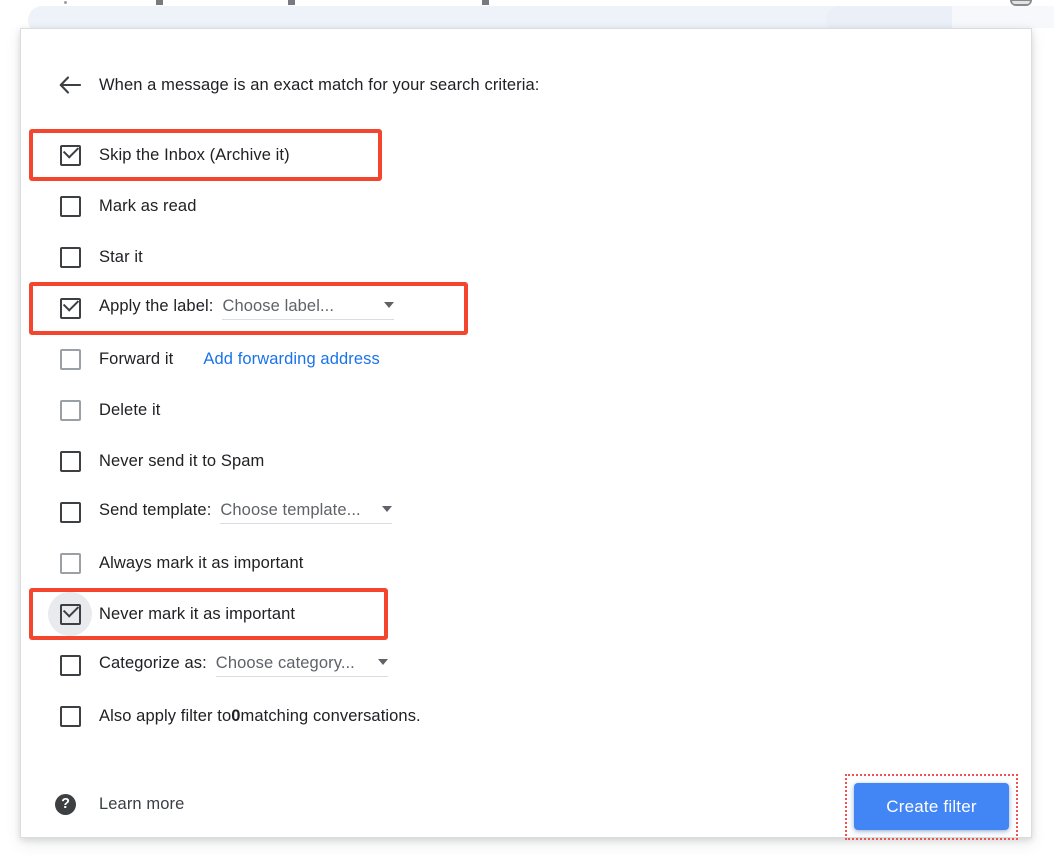 The width and height of the screenshot is (1054, 862). I want to click on checkbox-delete-it, so click(70, 410).